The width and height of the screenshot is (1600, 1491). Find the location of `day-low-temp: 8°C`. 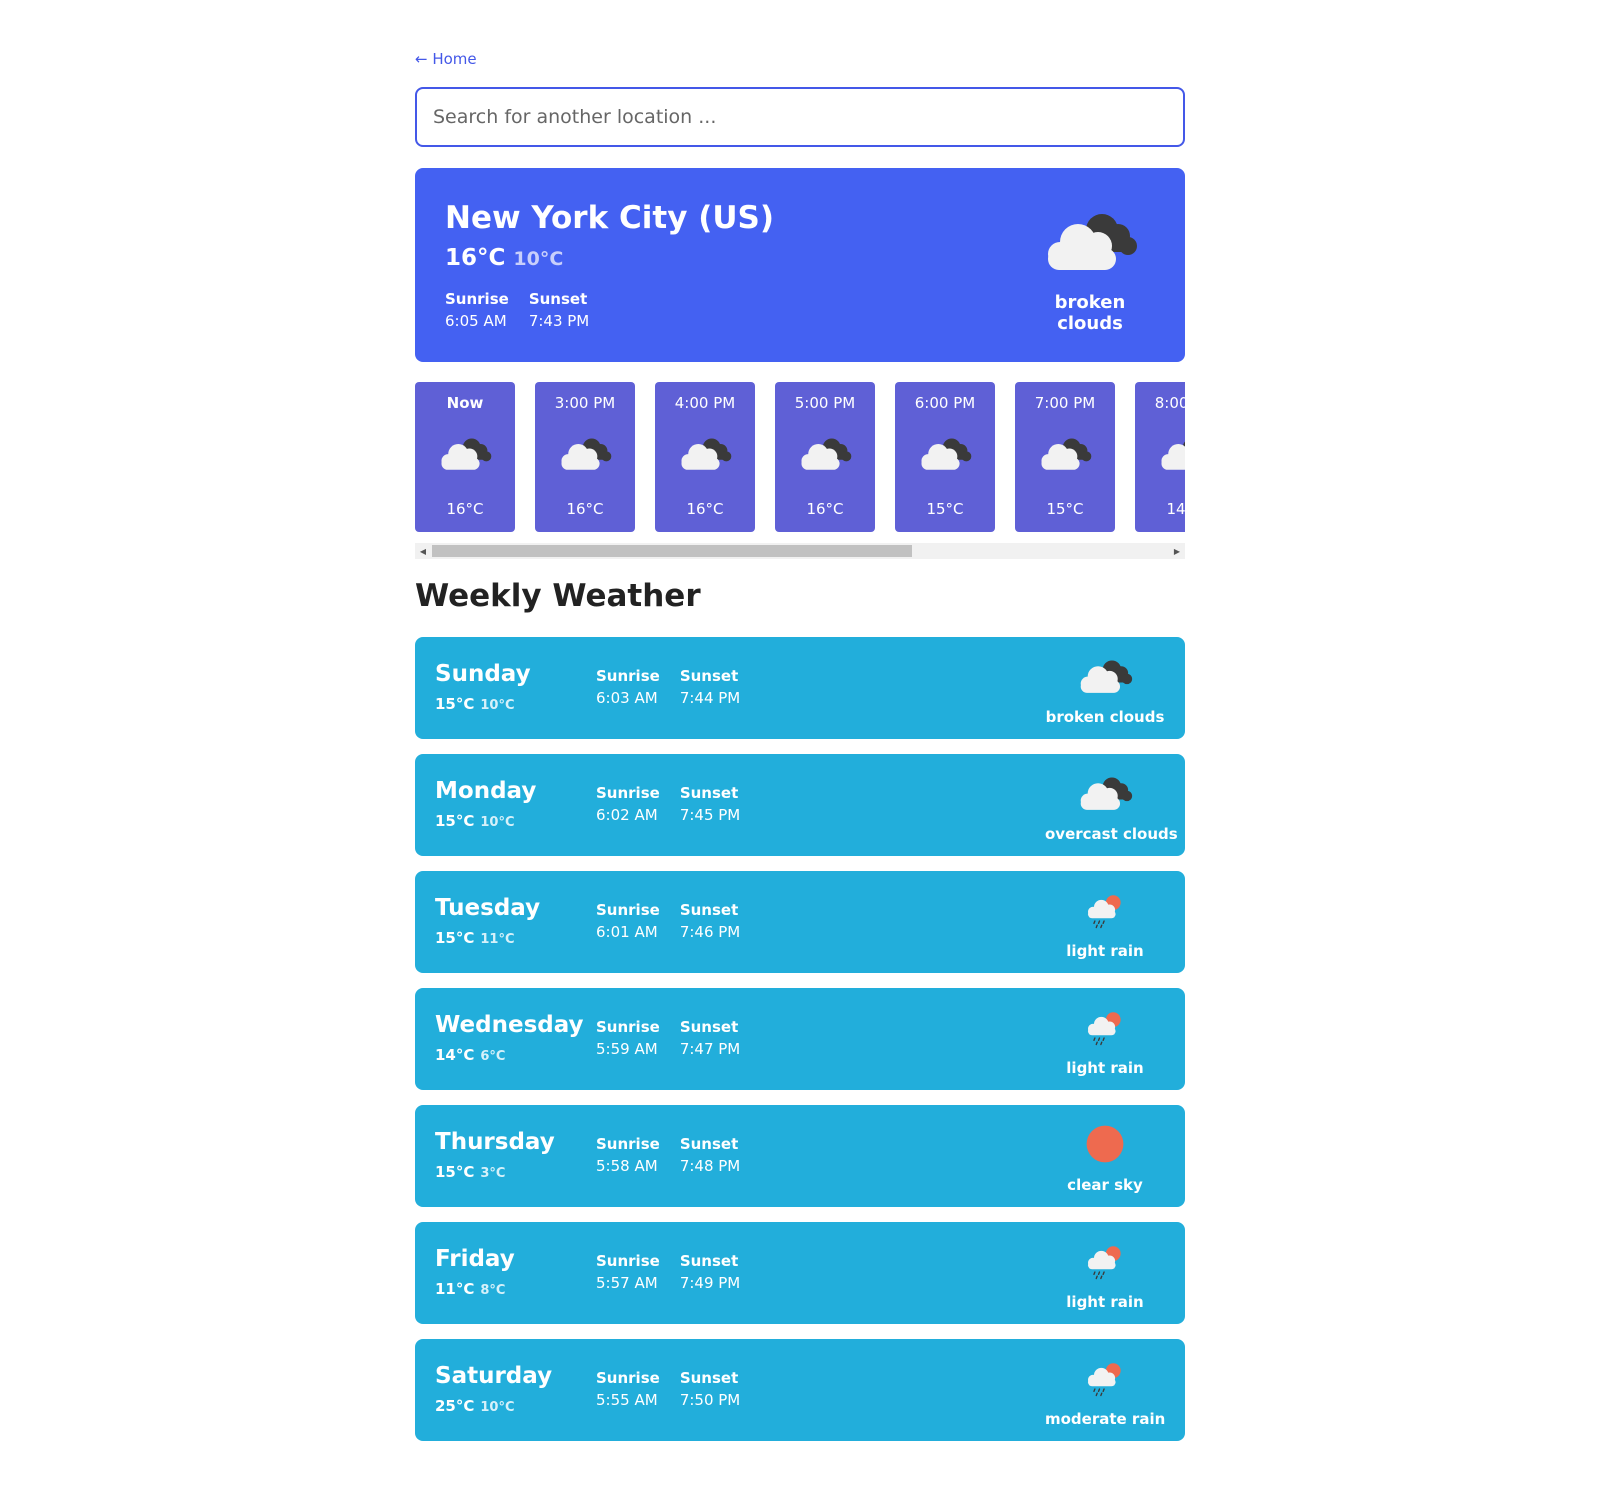

day-low-temp: 8°C is located at coordinates (493, 1290).